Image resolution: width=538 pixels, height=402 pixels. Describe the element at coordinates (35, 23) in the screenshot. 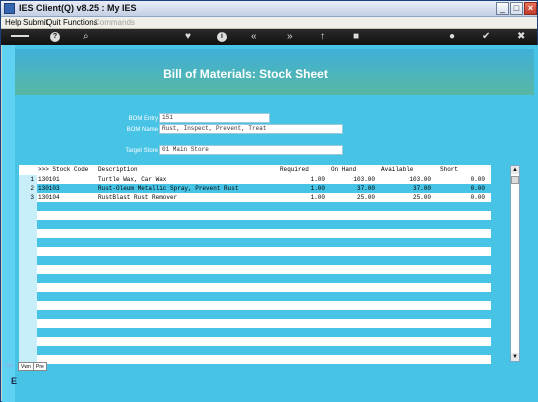

I see `menu-submit: Submit` at that location.